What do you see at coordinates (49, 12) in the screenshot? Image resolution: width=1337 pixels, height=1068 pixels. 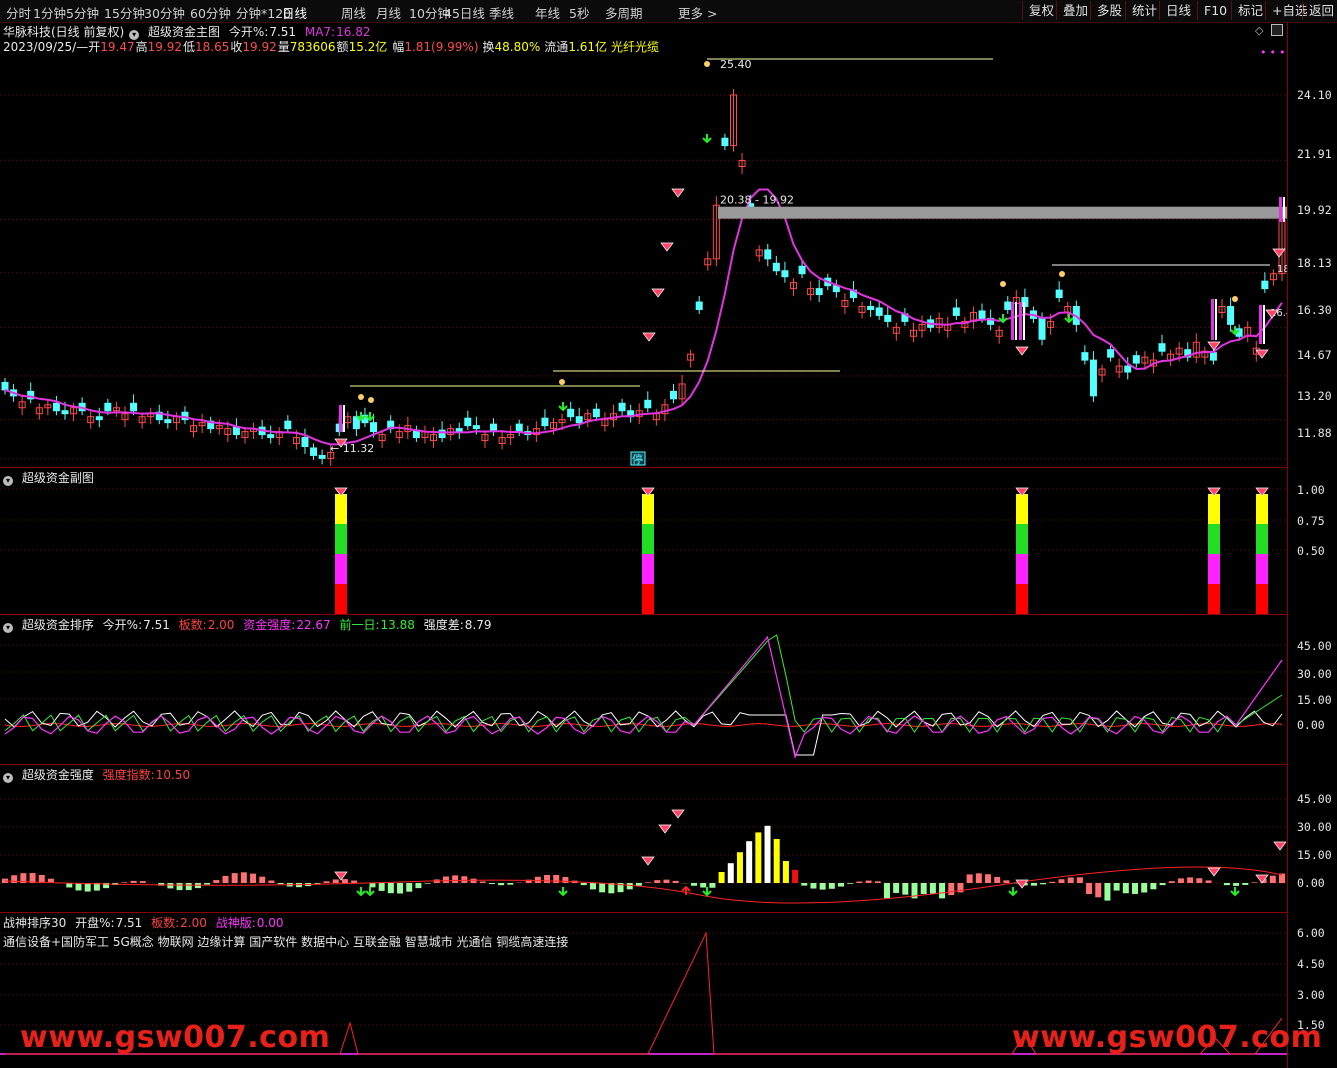 I see `period-tab-1: 1分钟` at bounding box center [49, 12].